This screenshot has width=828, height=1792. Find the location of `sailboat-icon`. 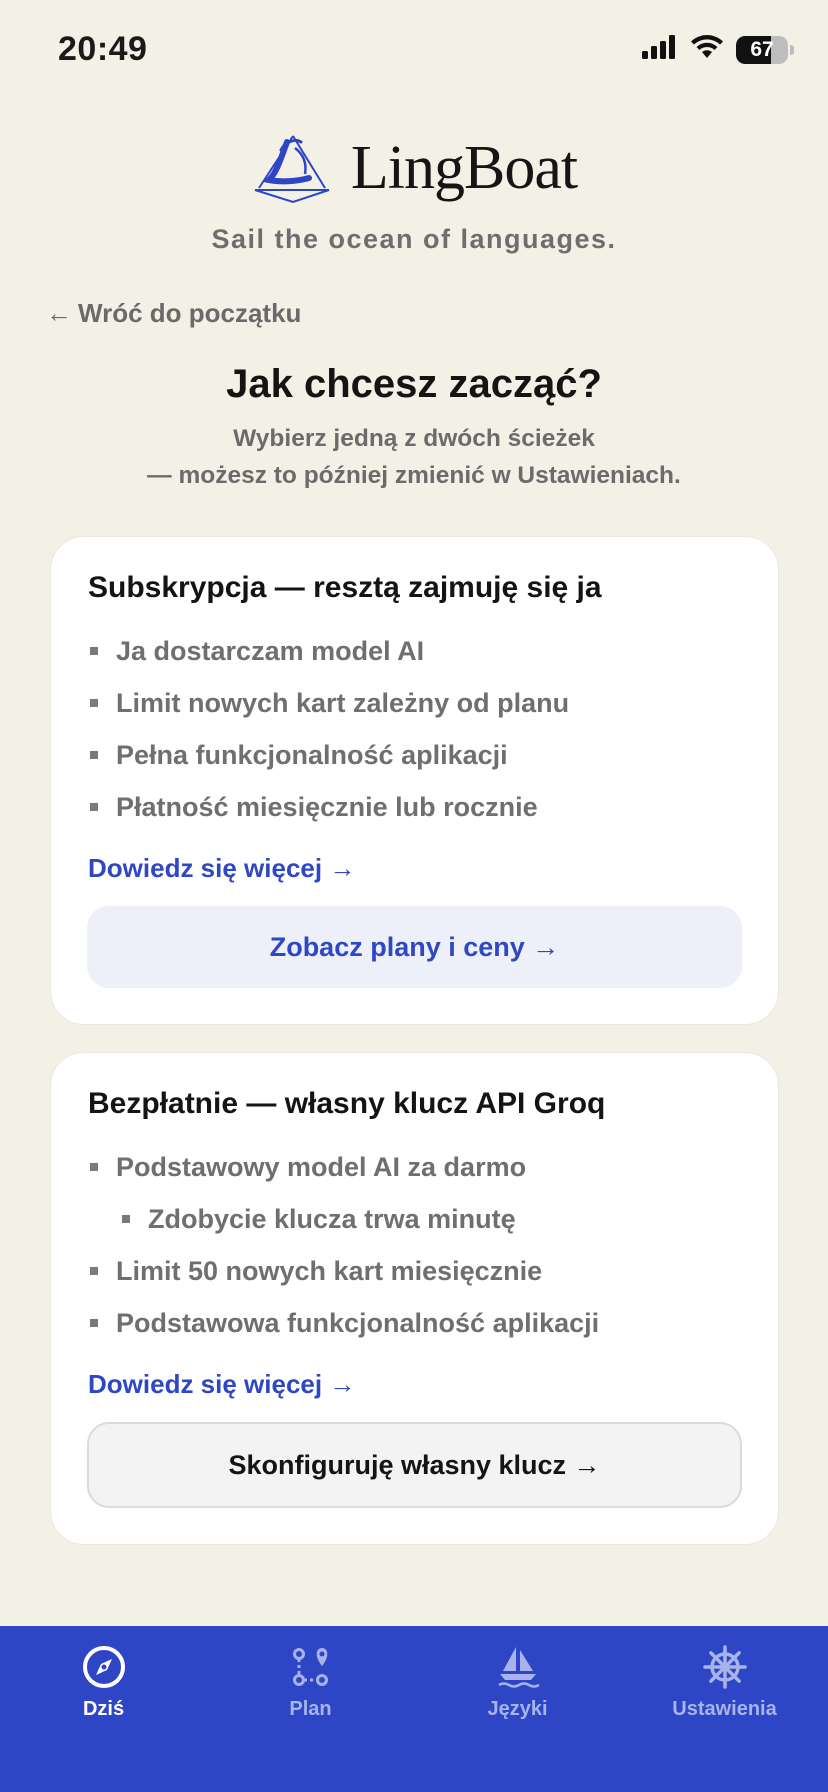

sailboat-icon is located at coordinates (518, 1667).